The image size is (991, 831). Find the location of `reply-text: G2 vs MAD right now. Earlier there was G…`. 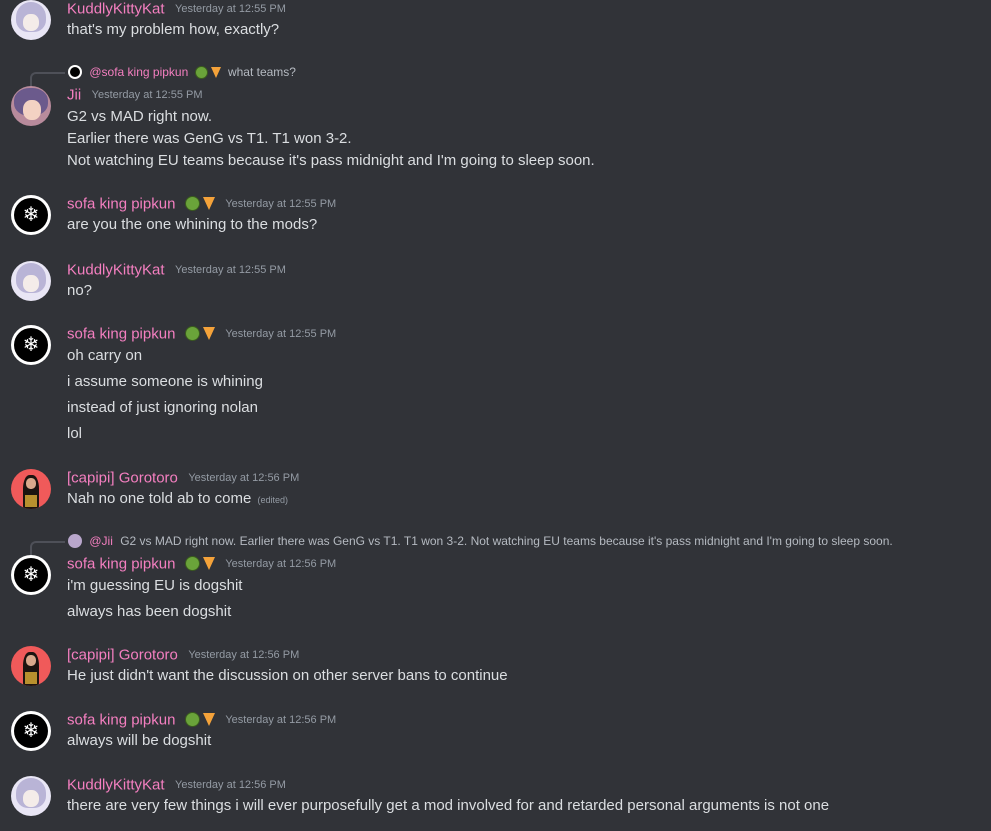

reply-text: G2 vs MAD right now. Earlier there was G… is located at coordinates (506, 540).